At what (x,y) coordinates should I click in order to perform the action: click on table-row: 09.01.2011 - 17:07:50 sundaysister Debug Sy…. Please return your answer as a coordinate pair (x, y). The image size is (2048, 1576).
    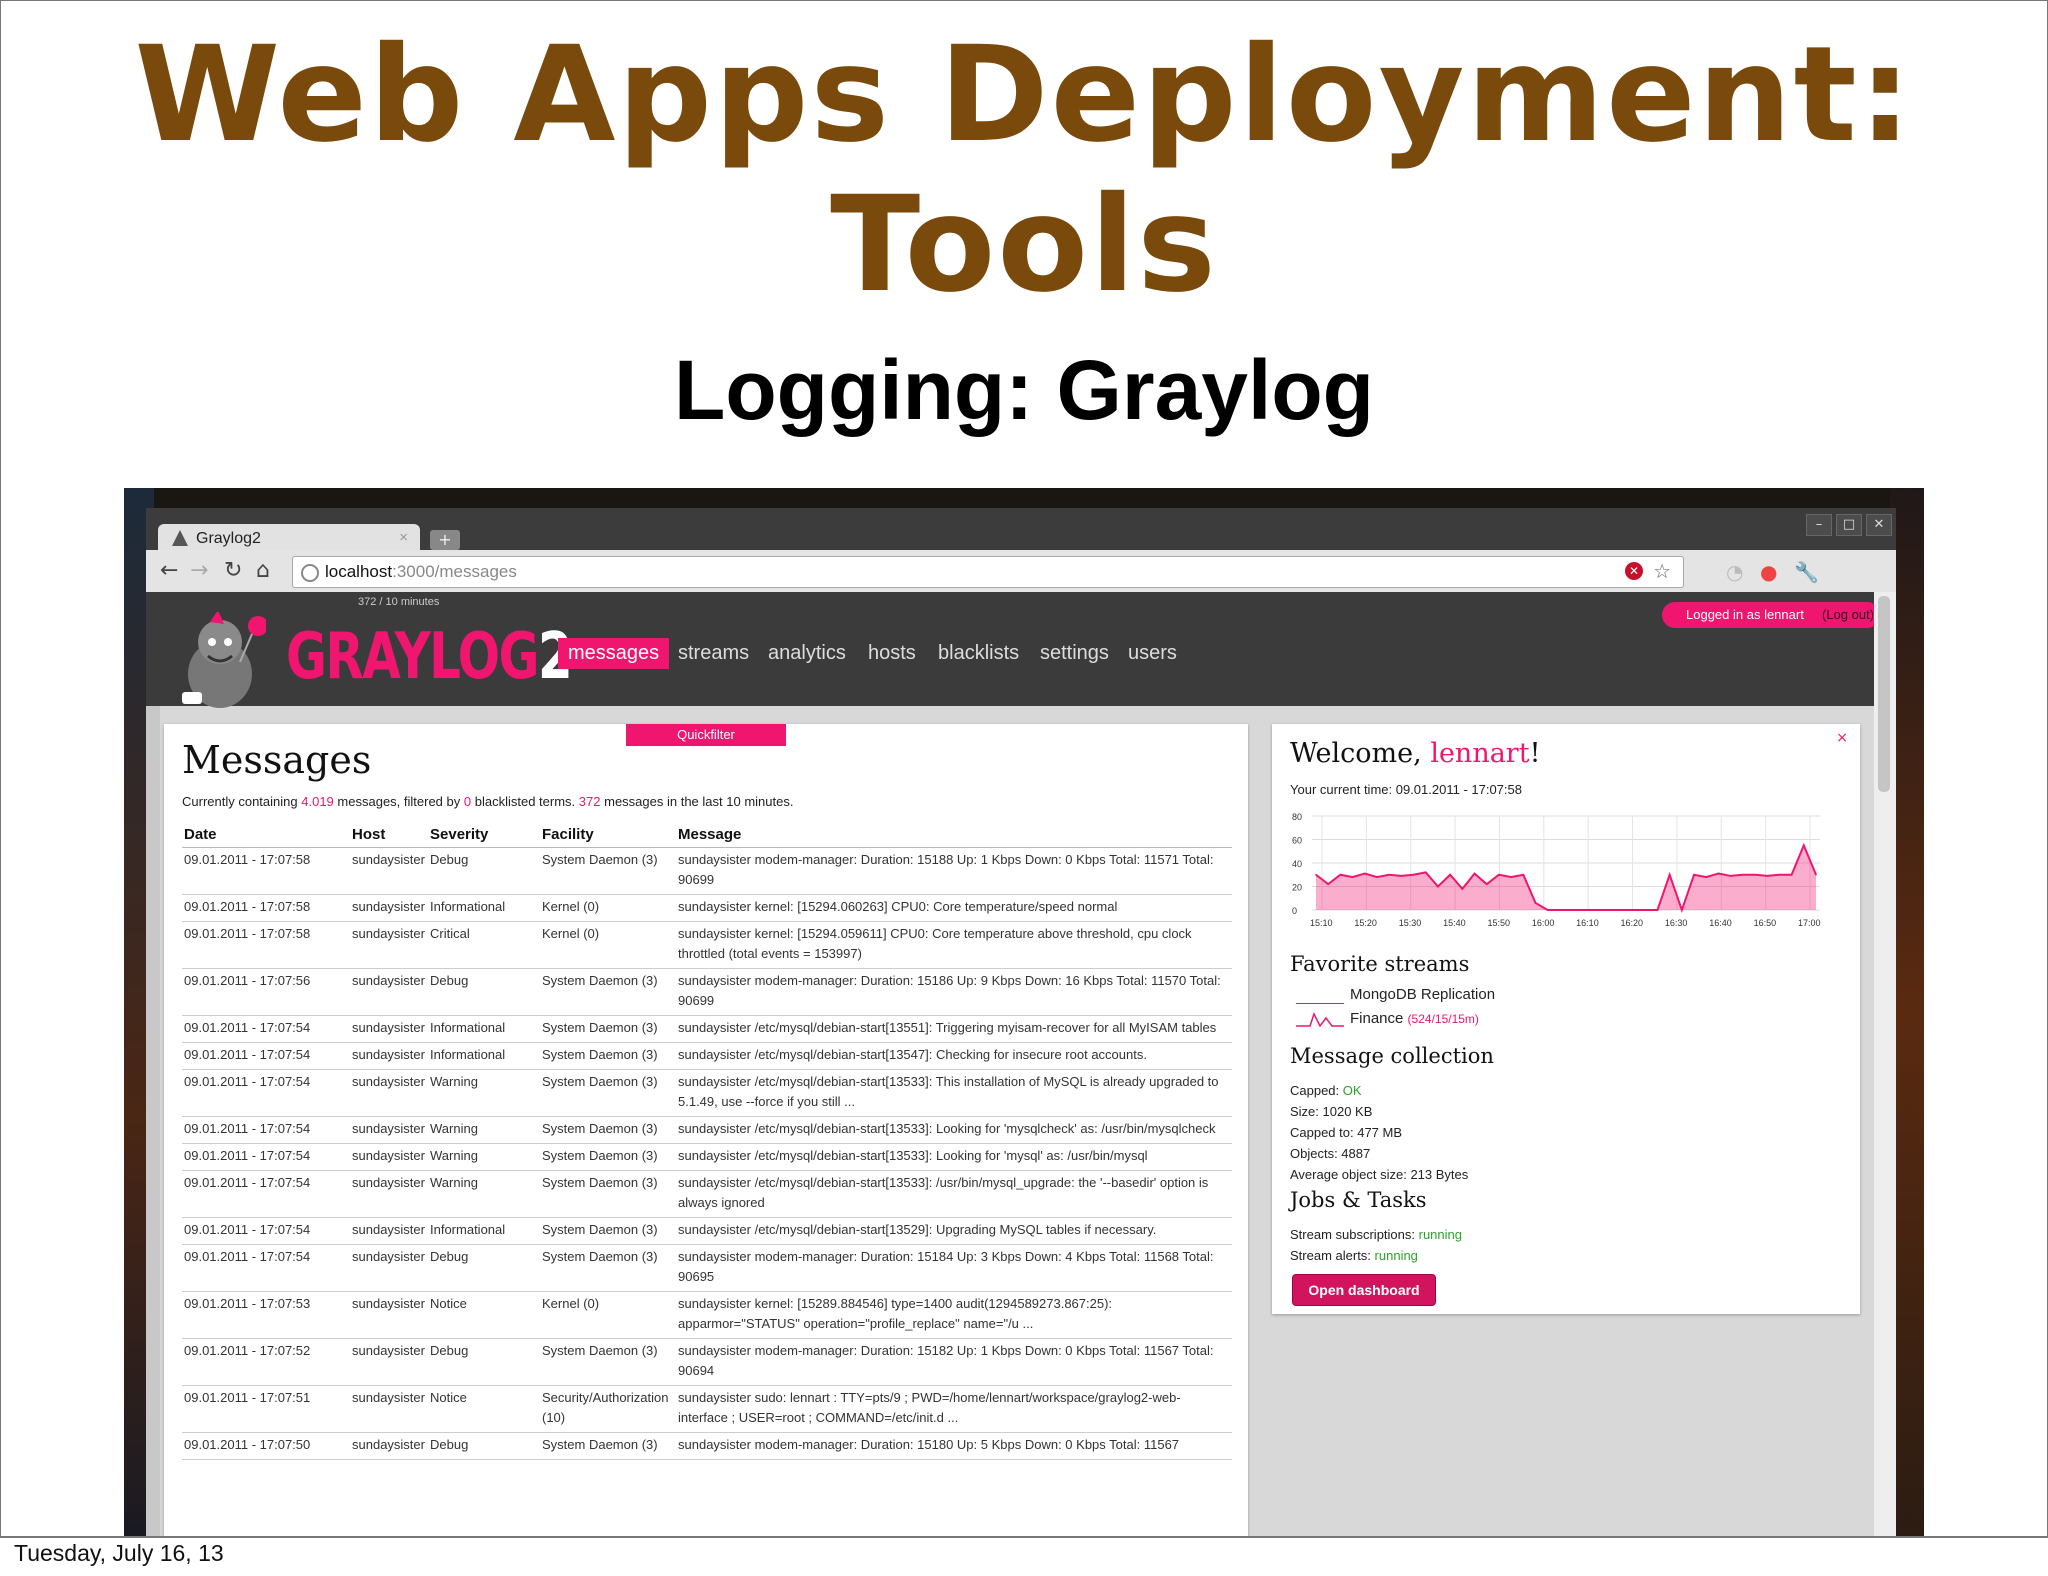
    Looking at the image, I should click on (707, 1446).